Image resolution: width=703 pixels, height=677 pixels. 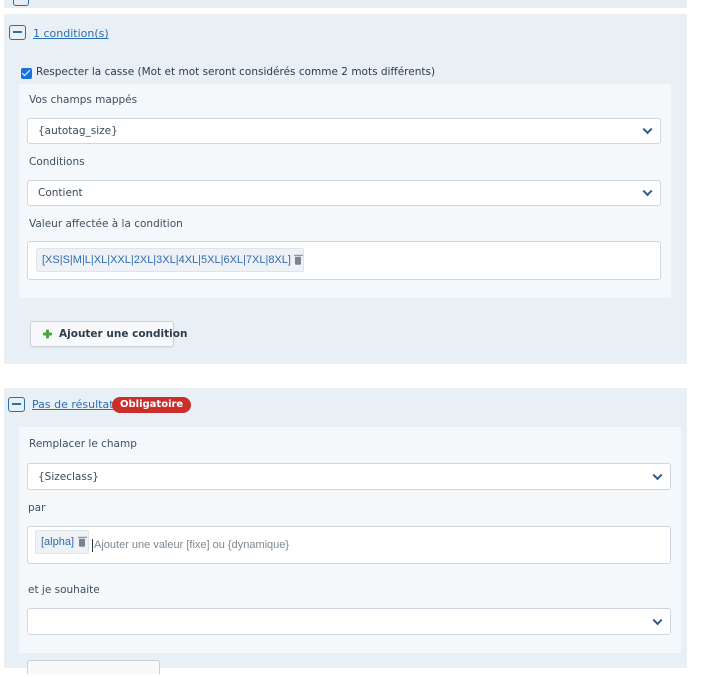 I want to click on value-tag-text: [alpha], so click(x=58, y=542).